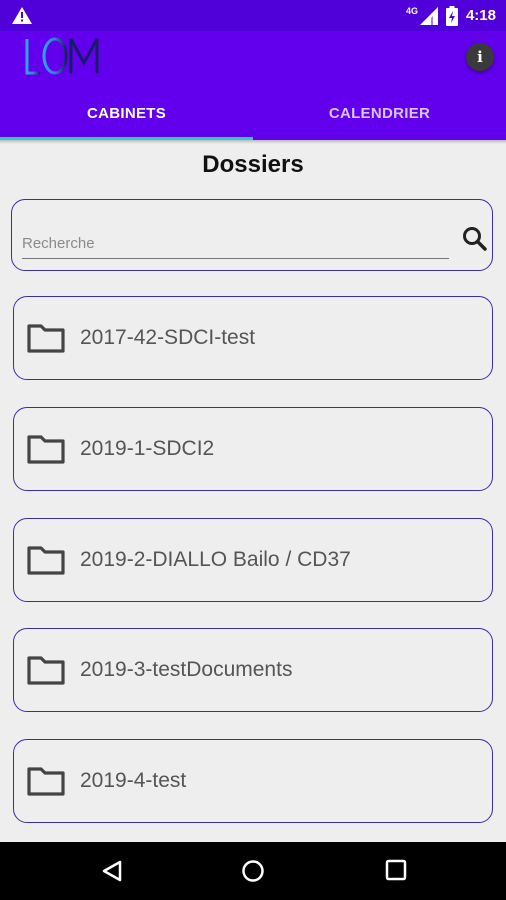 Image resolution: width=506 pixels, height=900 pixels. I want to click on search-container, so click(252, 235).